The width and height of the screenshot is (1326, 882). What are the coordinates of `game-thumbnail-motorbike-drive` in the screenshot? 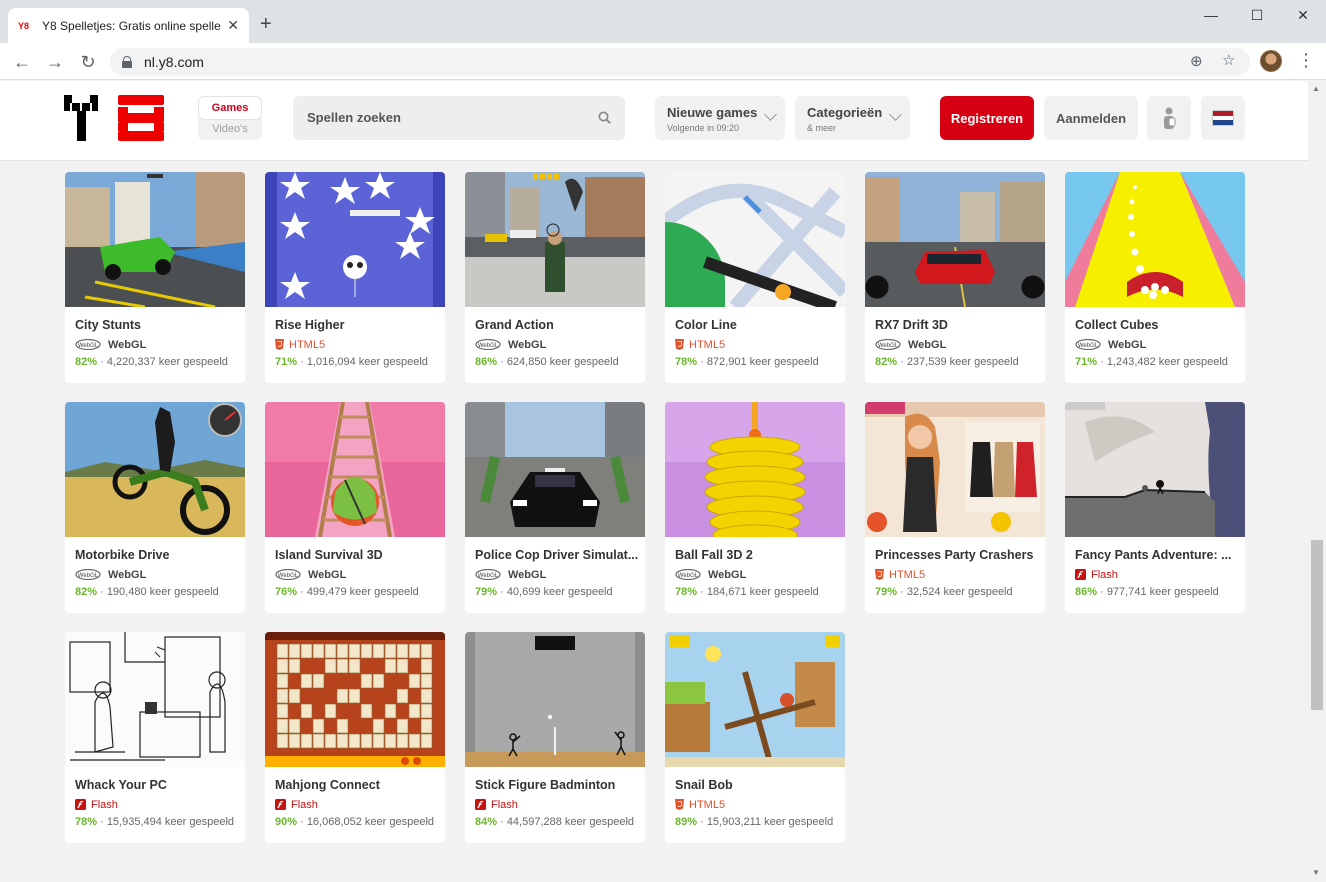 It's located at (155, 469).